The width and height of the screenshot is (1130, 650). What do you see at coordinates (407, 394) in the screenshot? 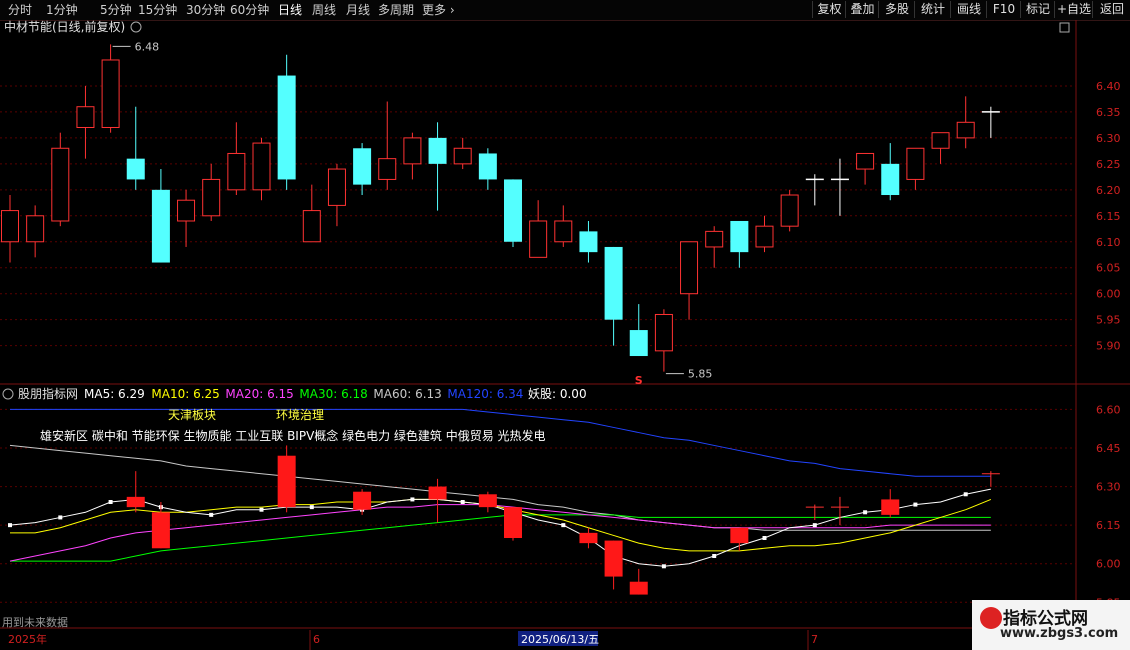
I see `ma-legend-4: MA60: 6.13` at bounding box center [407, 394].